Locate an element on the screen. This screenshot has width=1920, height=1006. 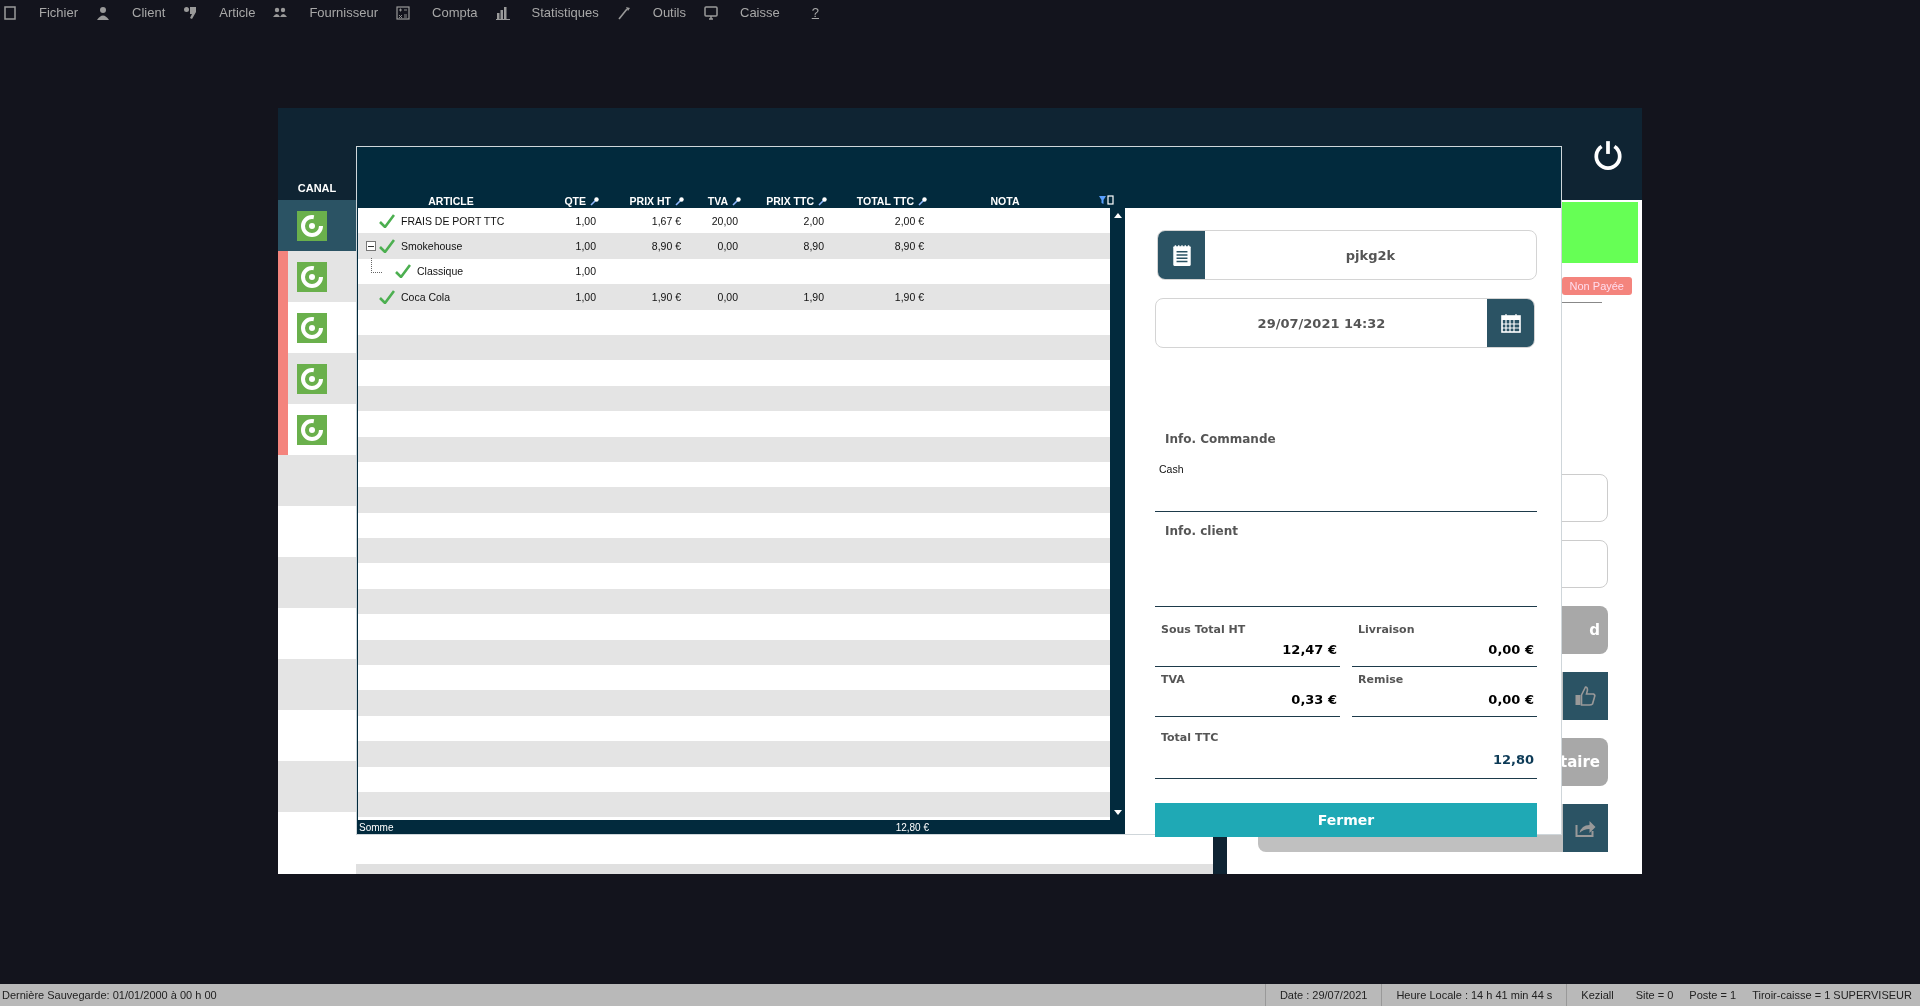
date-field: 29/07/2021 14:32 is located at coordinates (1345, 323).